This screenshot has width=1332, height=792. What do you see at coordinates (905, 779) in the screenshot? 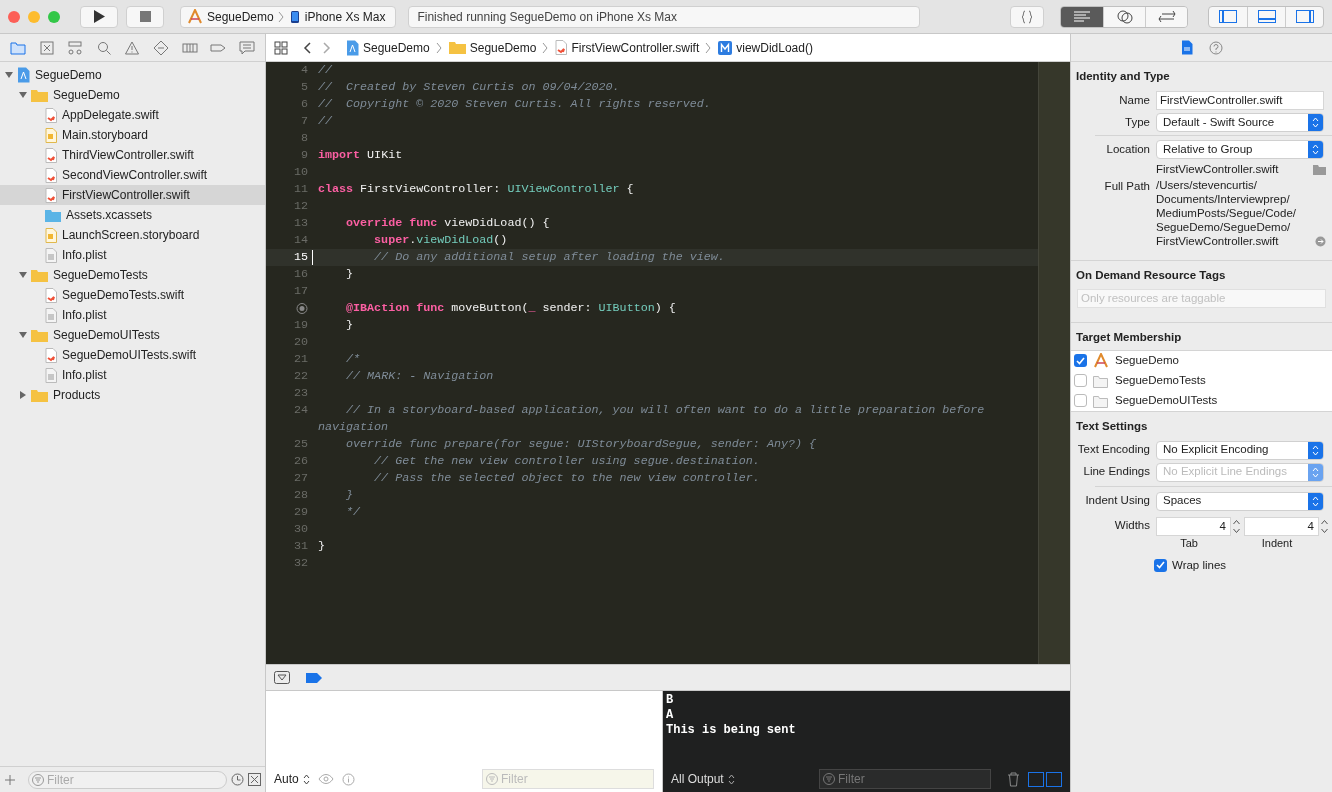
I see `console-filter-field: Filter` at bounding box center [905, 779].